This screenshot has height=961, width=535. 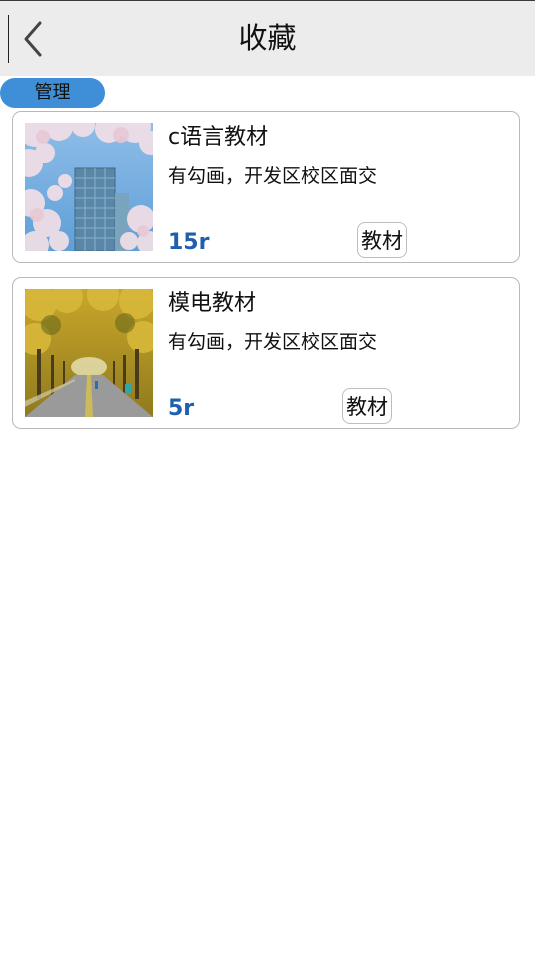 I want to click on item-title: 模电教材, so click(x=212, y=303).